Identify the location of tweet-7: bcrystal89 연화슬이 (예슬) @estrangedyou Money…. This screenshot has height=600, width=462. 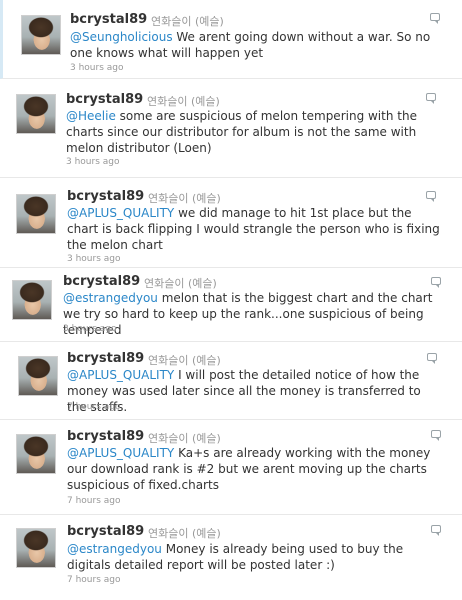
(231, 559).